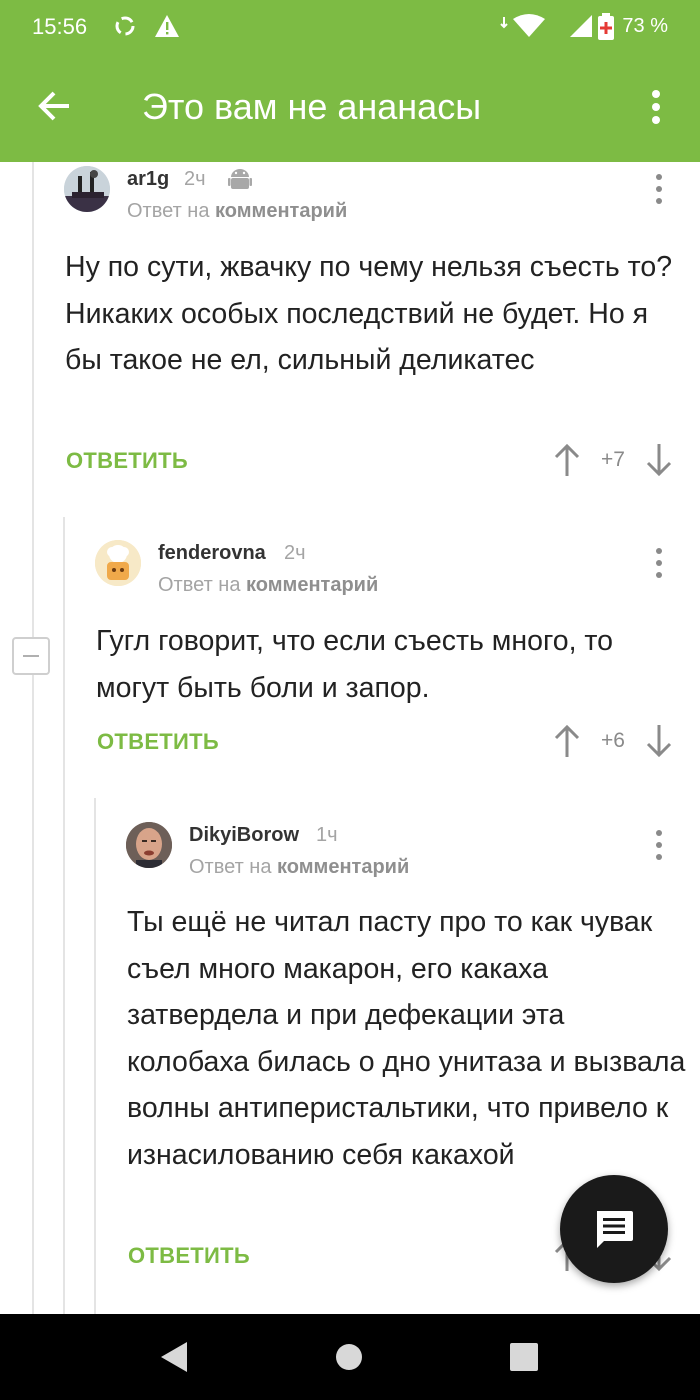 The image size is (700, 1400). I want to click on android-icon, so click(240, 181).